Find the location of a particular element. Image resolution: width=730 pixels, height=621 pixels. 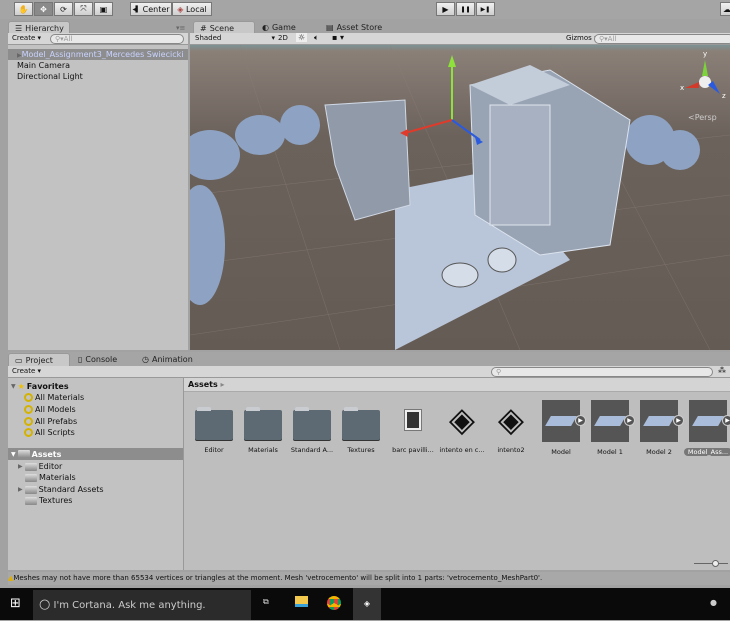

unity-taskbar-icon: ◈ is located at coordinates (367, 604).